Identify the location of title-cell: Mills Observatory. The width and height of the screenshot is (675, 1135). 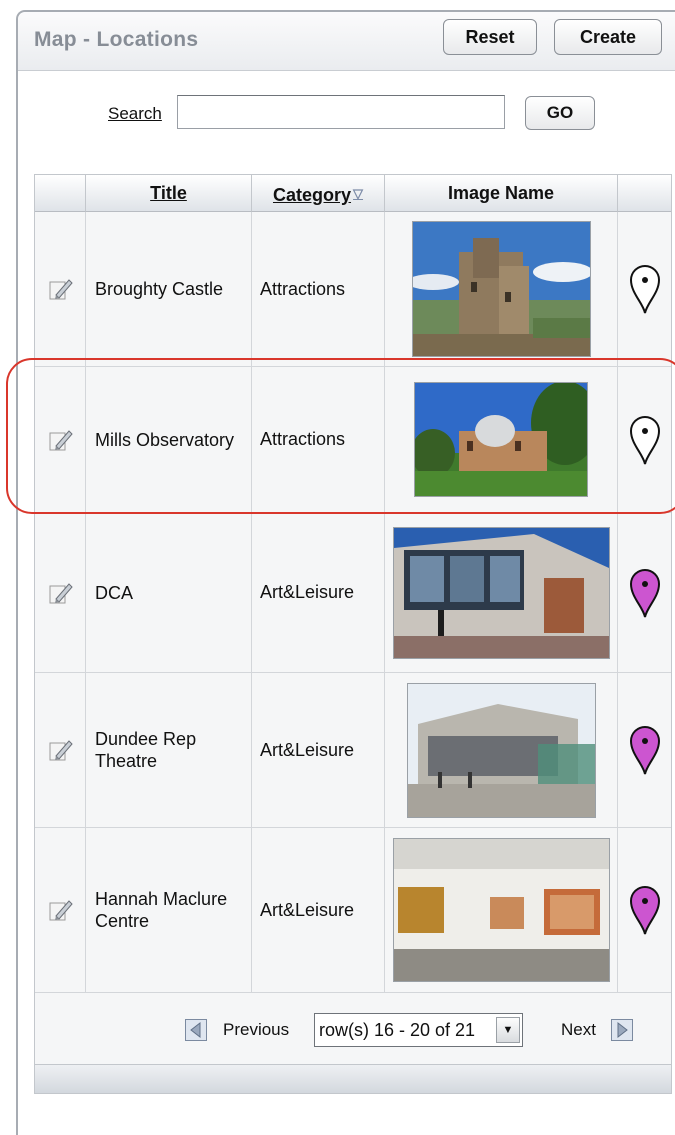
(169, 439).